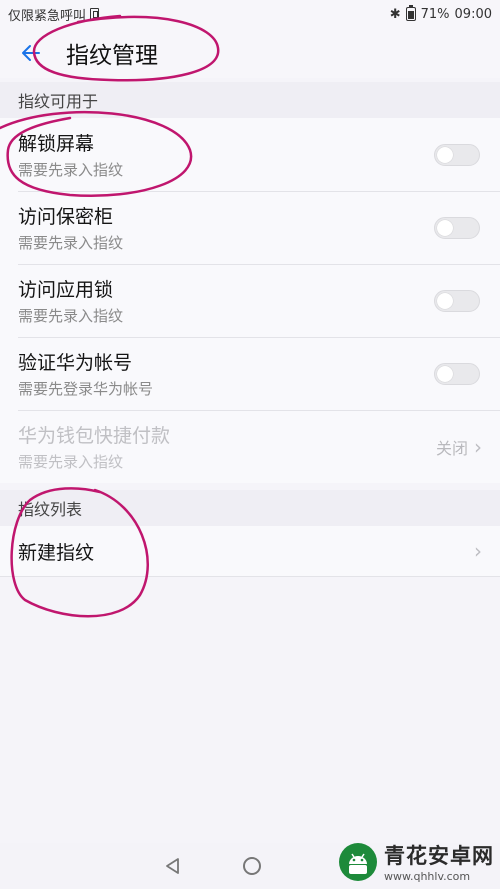 The image size is (500, 889). Describe the element at coordinates (47, 16) in the screenshot. I see `carrier-text: 仅限紧急呼叫` at that location.